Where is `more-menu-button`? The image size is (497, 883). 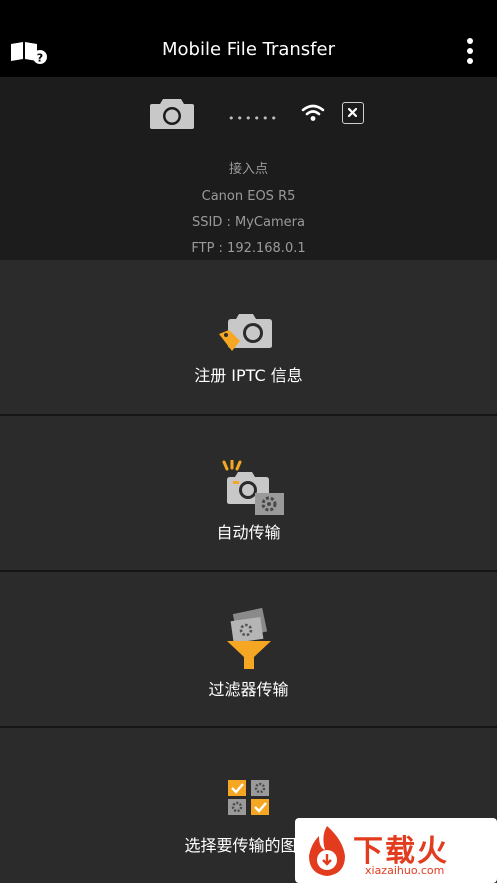
more-menu-button is located at coordinates (470, 52).